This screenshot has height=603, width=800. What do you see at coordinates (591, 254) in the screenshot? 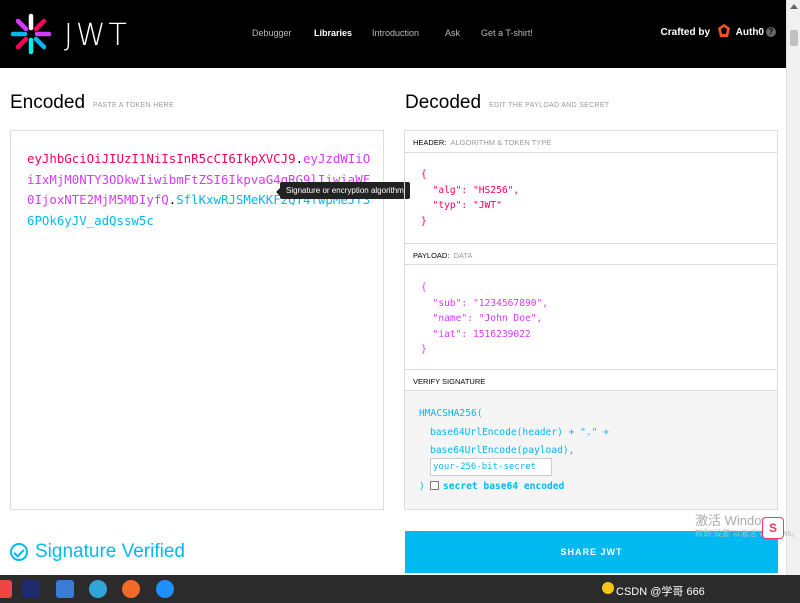
I see `payload-section-label: PAYLOAD: DATA` at bounding box center [591, 254].